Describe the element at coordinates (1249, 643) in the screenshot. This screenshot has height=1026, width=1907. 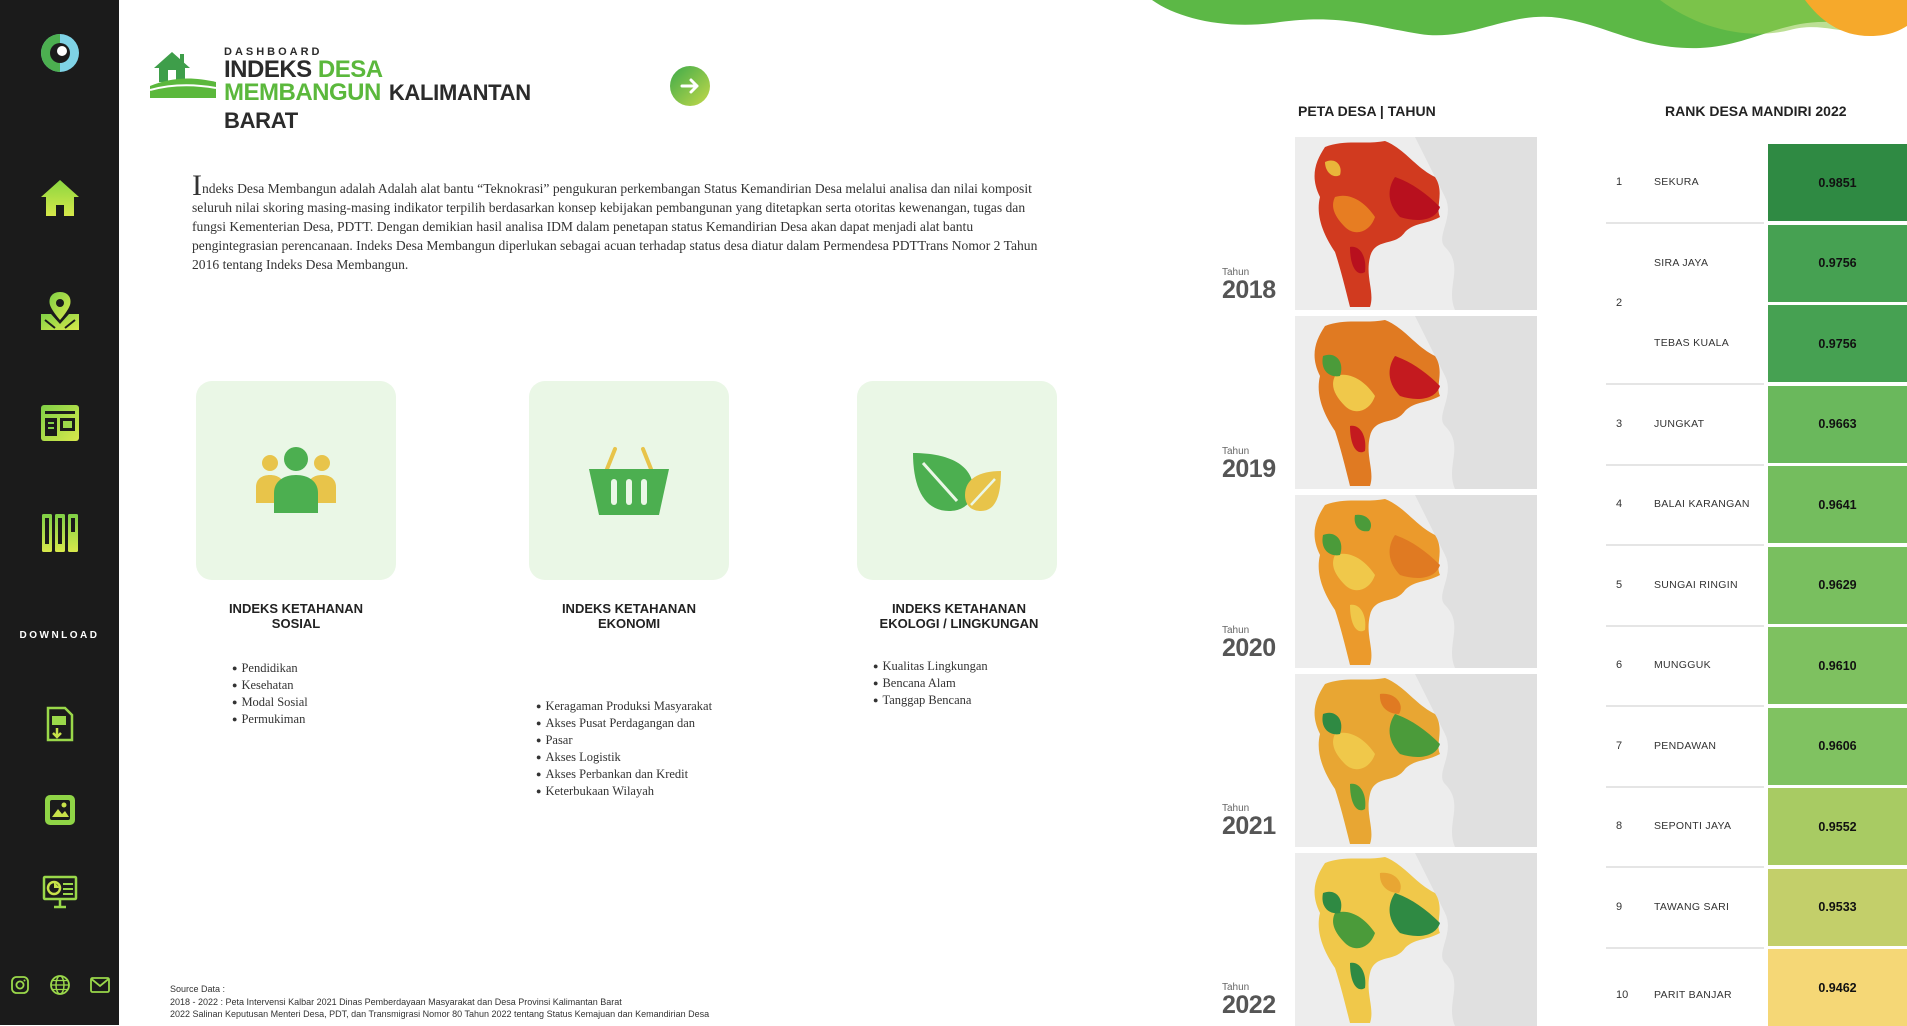
I see `year-label-2020: Tahun 2020` at that location.